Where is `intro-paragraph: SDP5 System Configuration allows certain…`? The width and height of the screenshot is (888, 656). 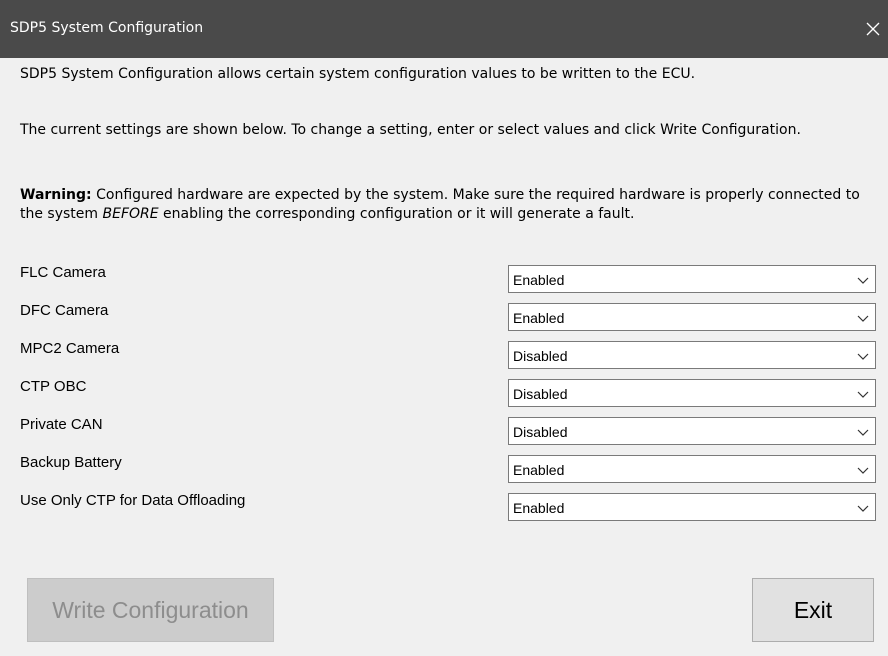 intro-paragraph: SDP5 System Configuration allows certain… is located at coordinates (358, 74).